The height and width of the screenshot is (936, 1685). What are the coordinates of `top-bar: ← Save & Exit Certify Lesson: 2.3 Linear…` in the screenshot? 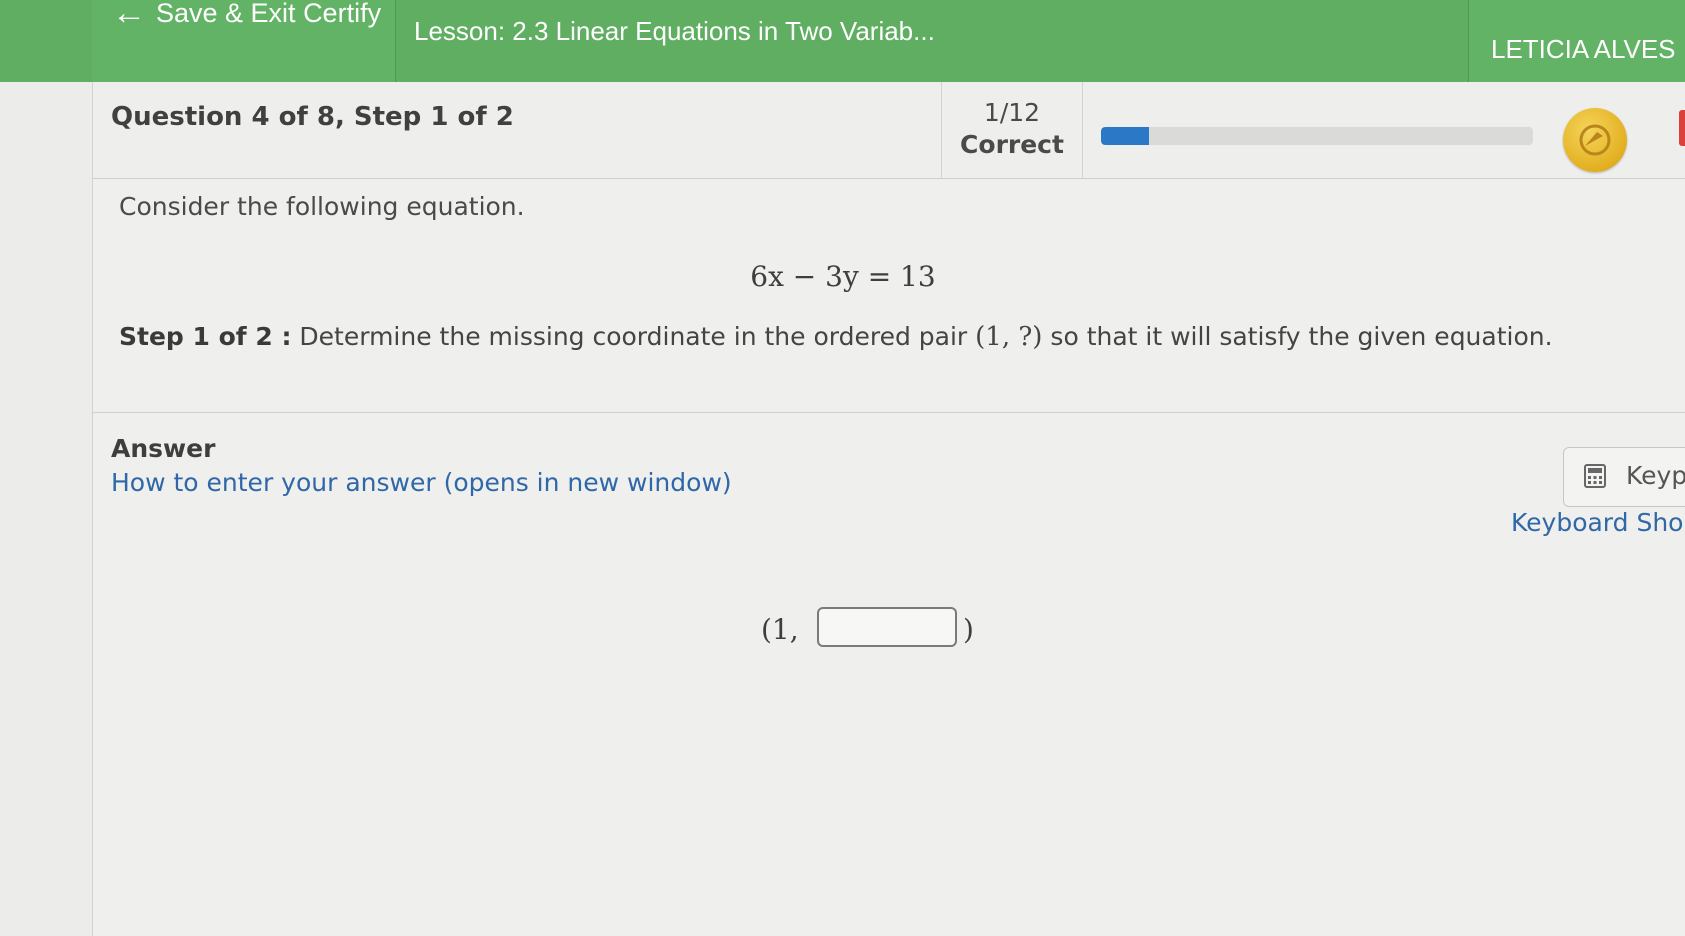 It's located at (842, 41).